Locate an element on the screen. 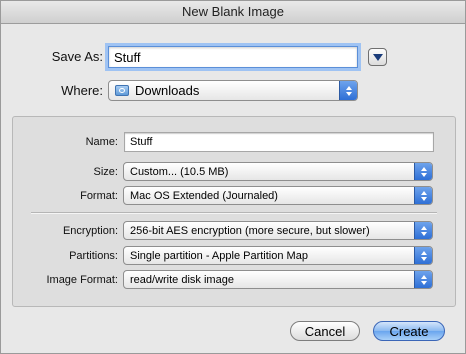 The height and width of the screenshot is (354, 466). name-label: Name: is located at coordinates (101, 142).